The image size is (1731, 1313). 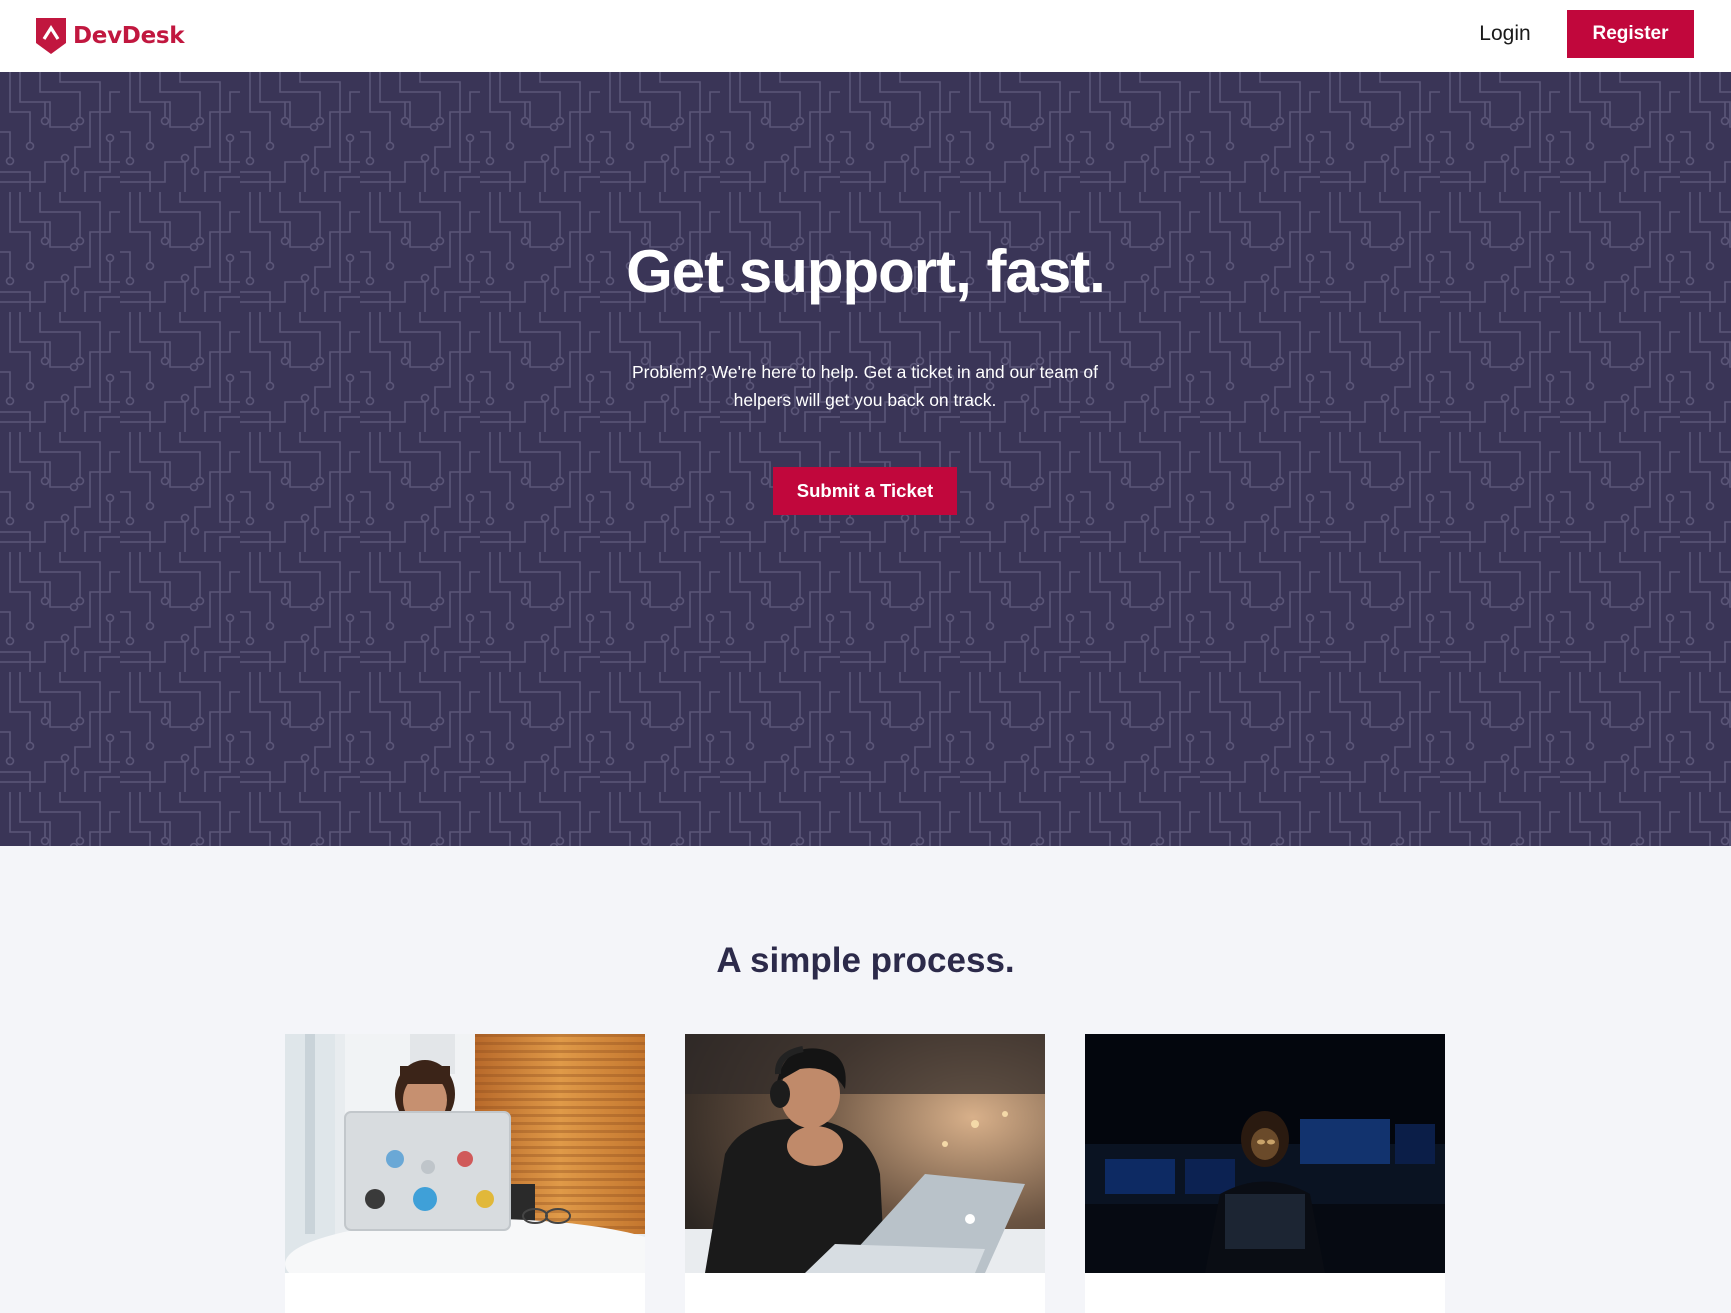 What do you see at coordinates (1265, 1153) in the screenshot?
I see `person-laptop-dark-room-photo` at bounding box center [1265, 1153].